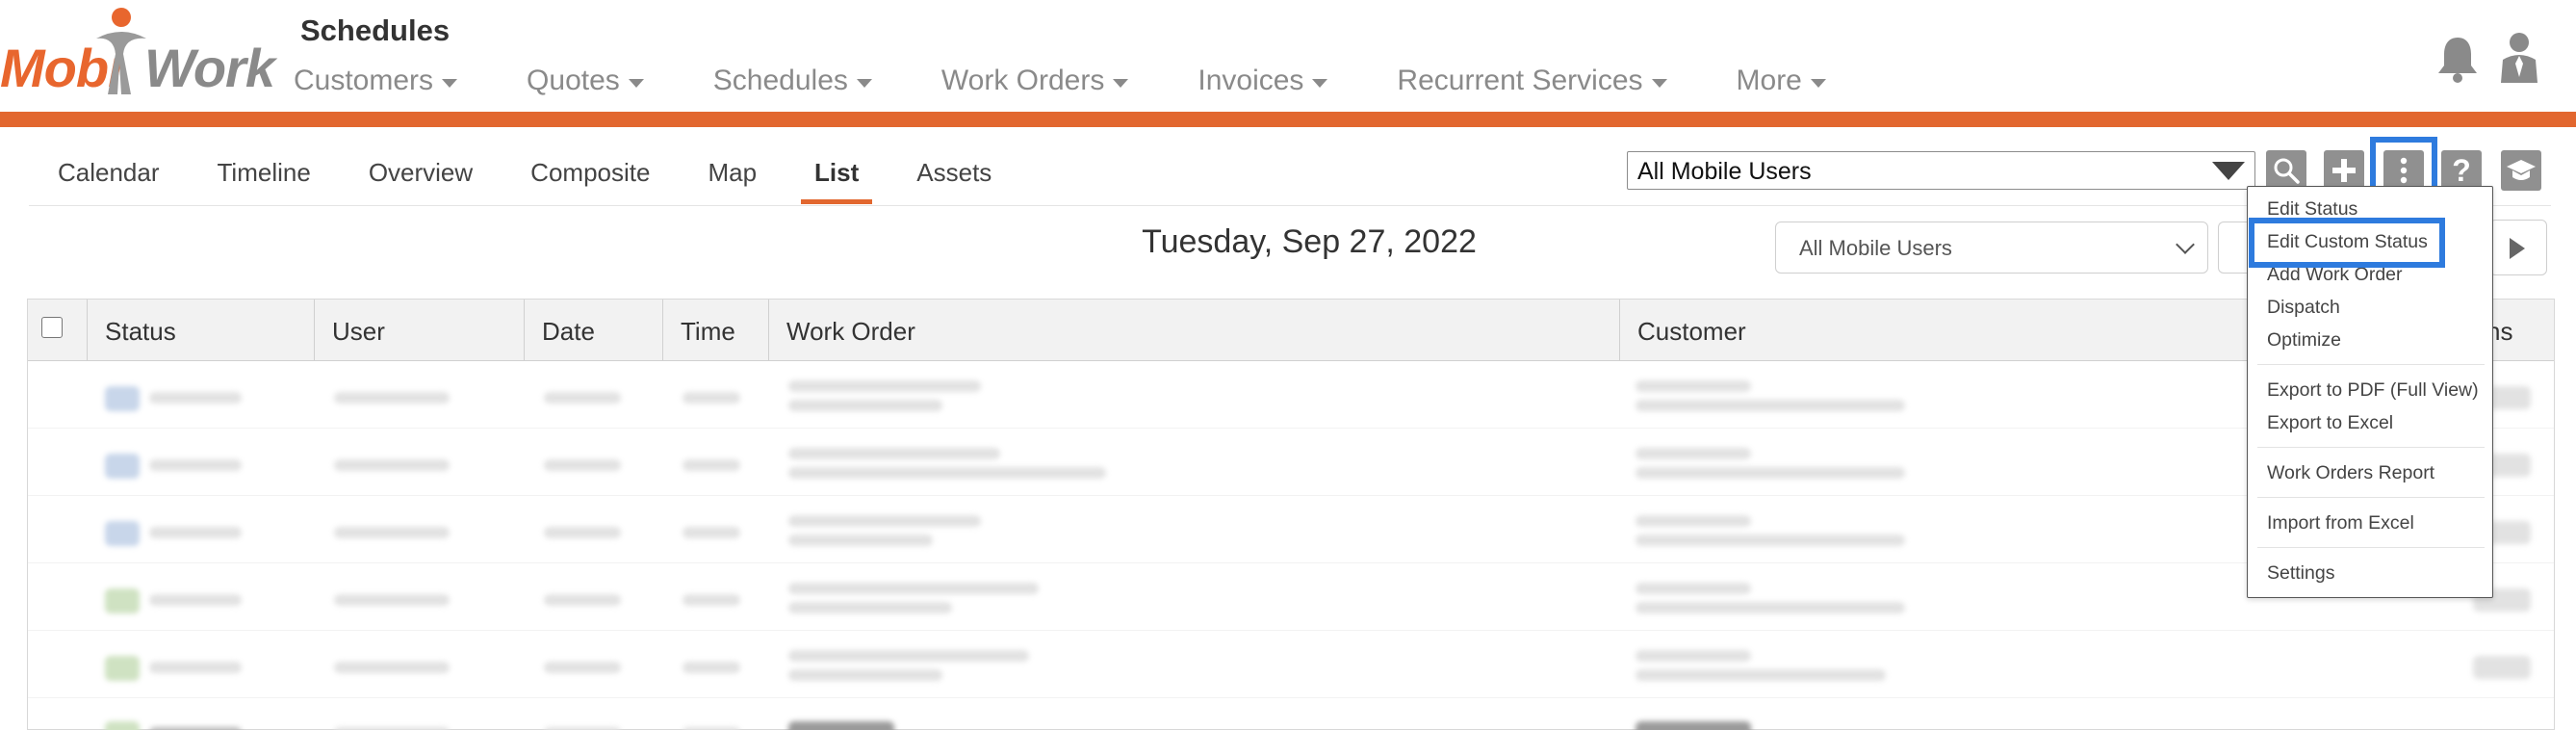  I want to click on more-options-button, so click(2403, 171).